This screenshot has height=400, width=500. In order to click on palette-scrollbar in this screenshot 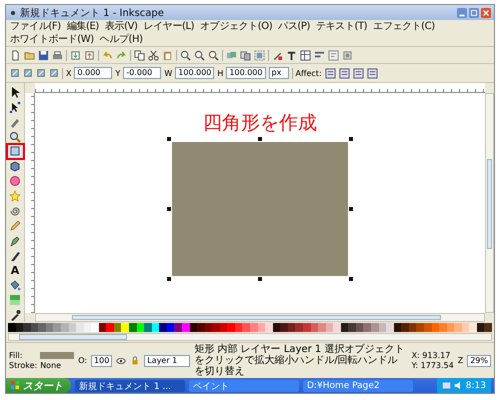, I will do `click(250, 337)`.